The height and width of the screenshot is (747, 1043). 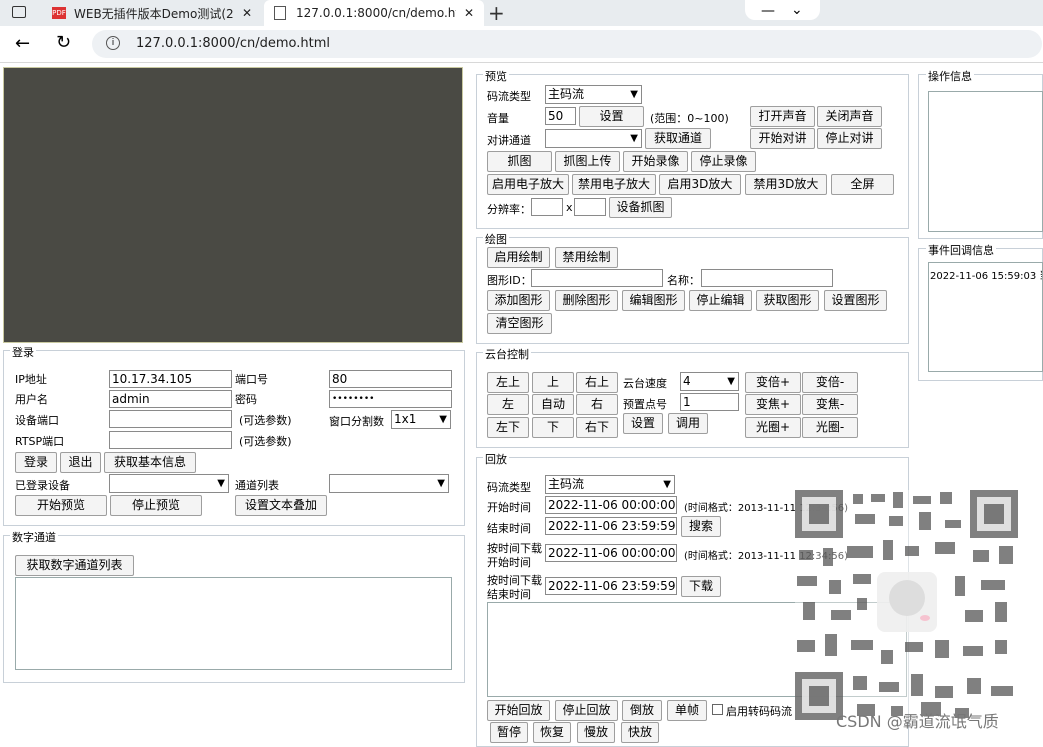 I want to click on device-port-input, so click(x=170, y=419).